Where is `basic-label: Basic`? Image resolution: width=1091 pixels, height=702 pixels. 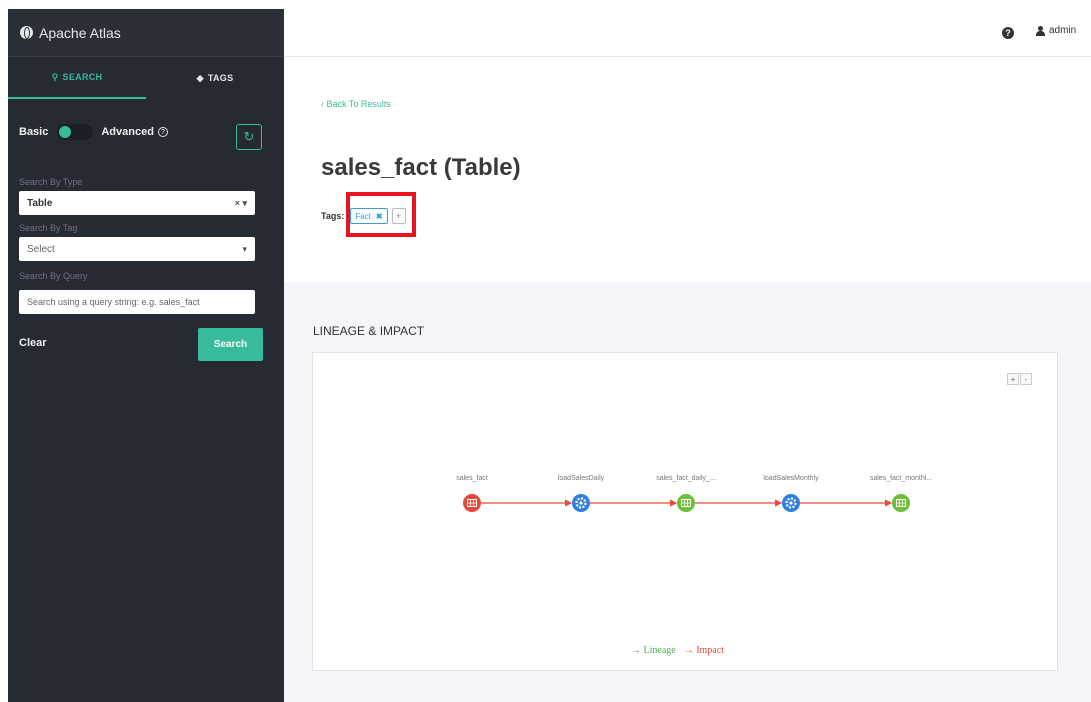
basic-label: Basic is located at coordinates (34, 132).